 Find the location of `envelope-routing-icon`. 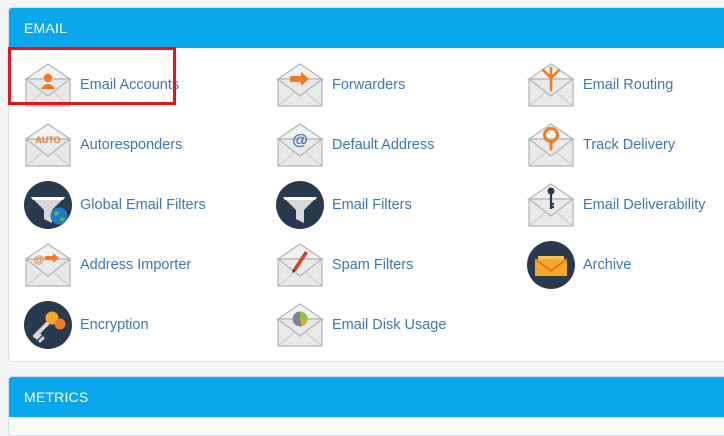

envelope-routing-icon is located at coordinates (551, 85).